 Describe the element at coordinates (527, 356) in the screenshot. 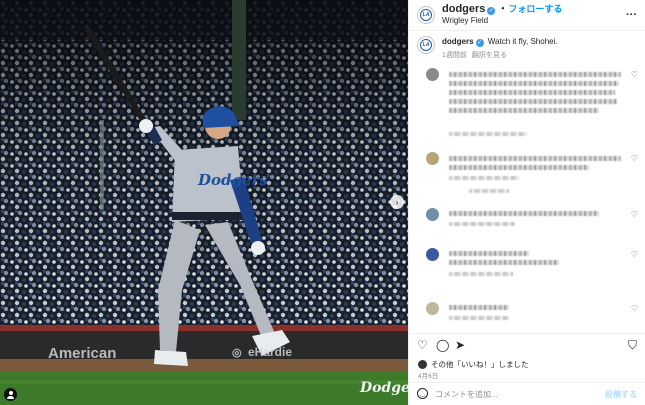

I see `post-action-bar: ♡ ◯ ➤ ⛉ その他「いいね！」しました 4月6日` at that location.